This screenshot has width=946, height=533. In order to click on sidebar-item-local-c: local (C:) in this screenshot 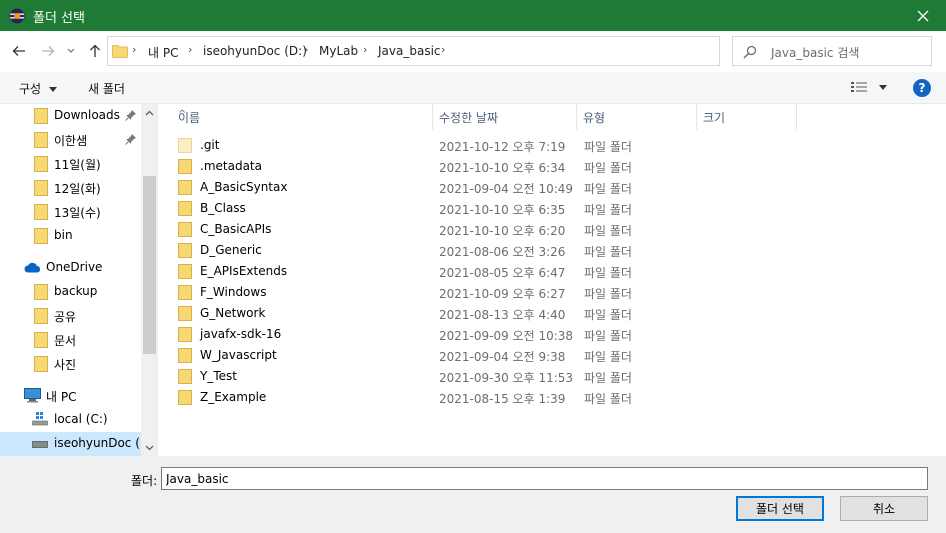, I will do `click(70, 420)`.